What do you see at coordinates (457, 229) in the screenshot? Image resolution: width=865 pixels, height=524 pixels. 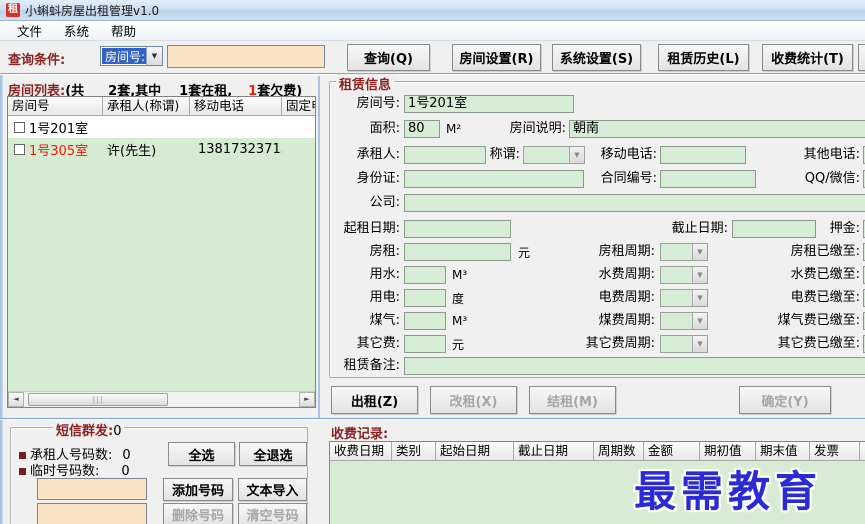 I see `start-date-field` at bounding box center [457, 229].